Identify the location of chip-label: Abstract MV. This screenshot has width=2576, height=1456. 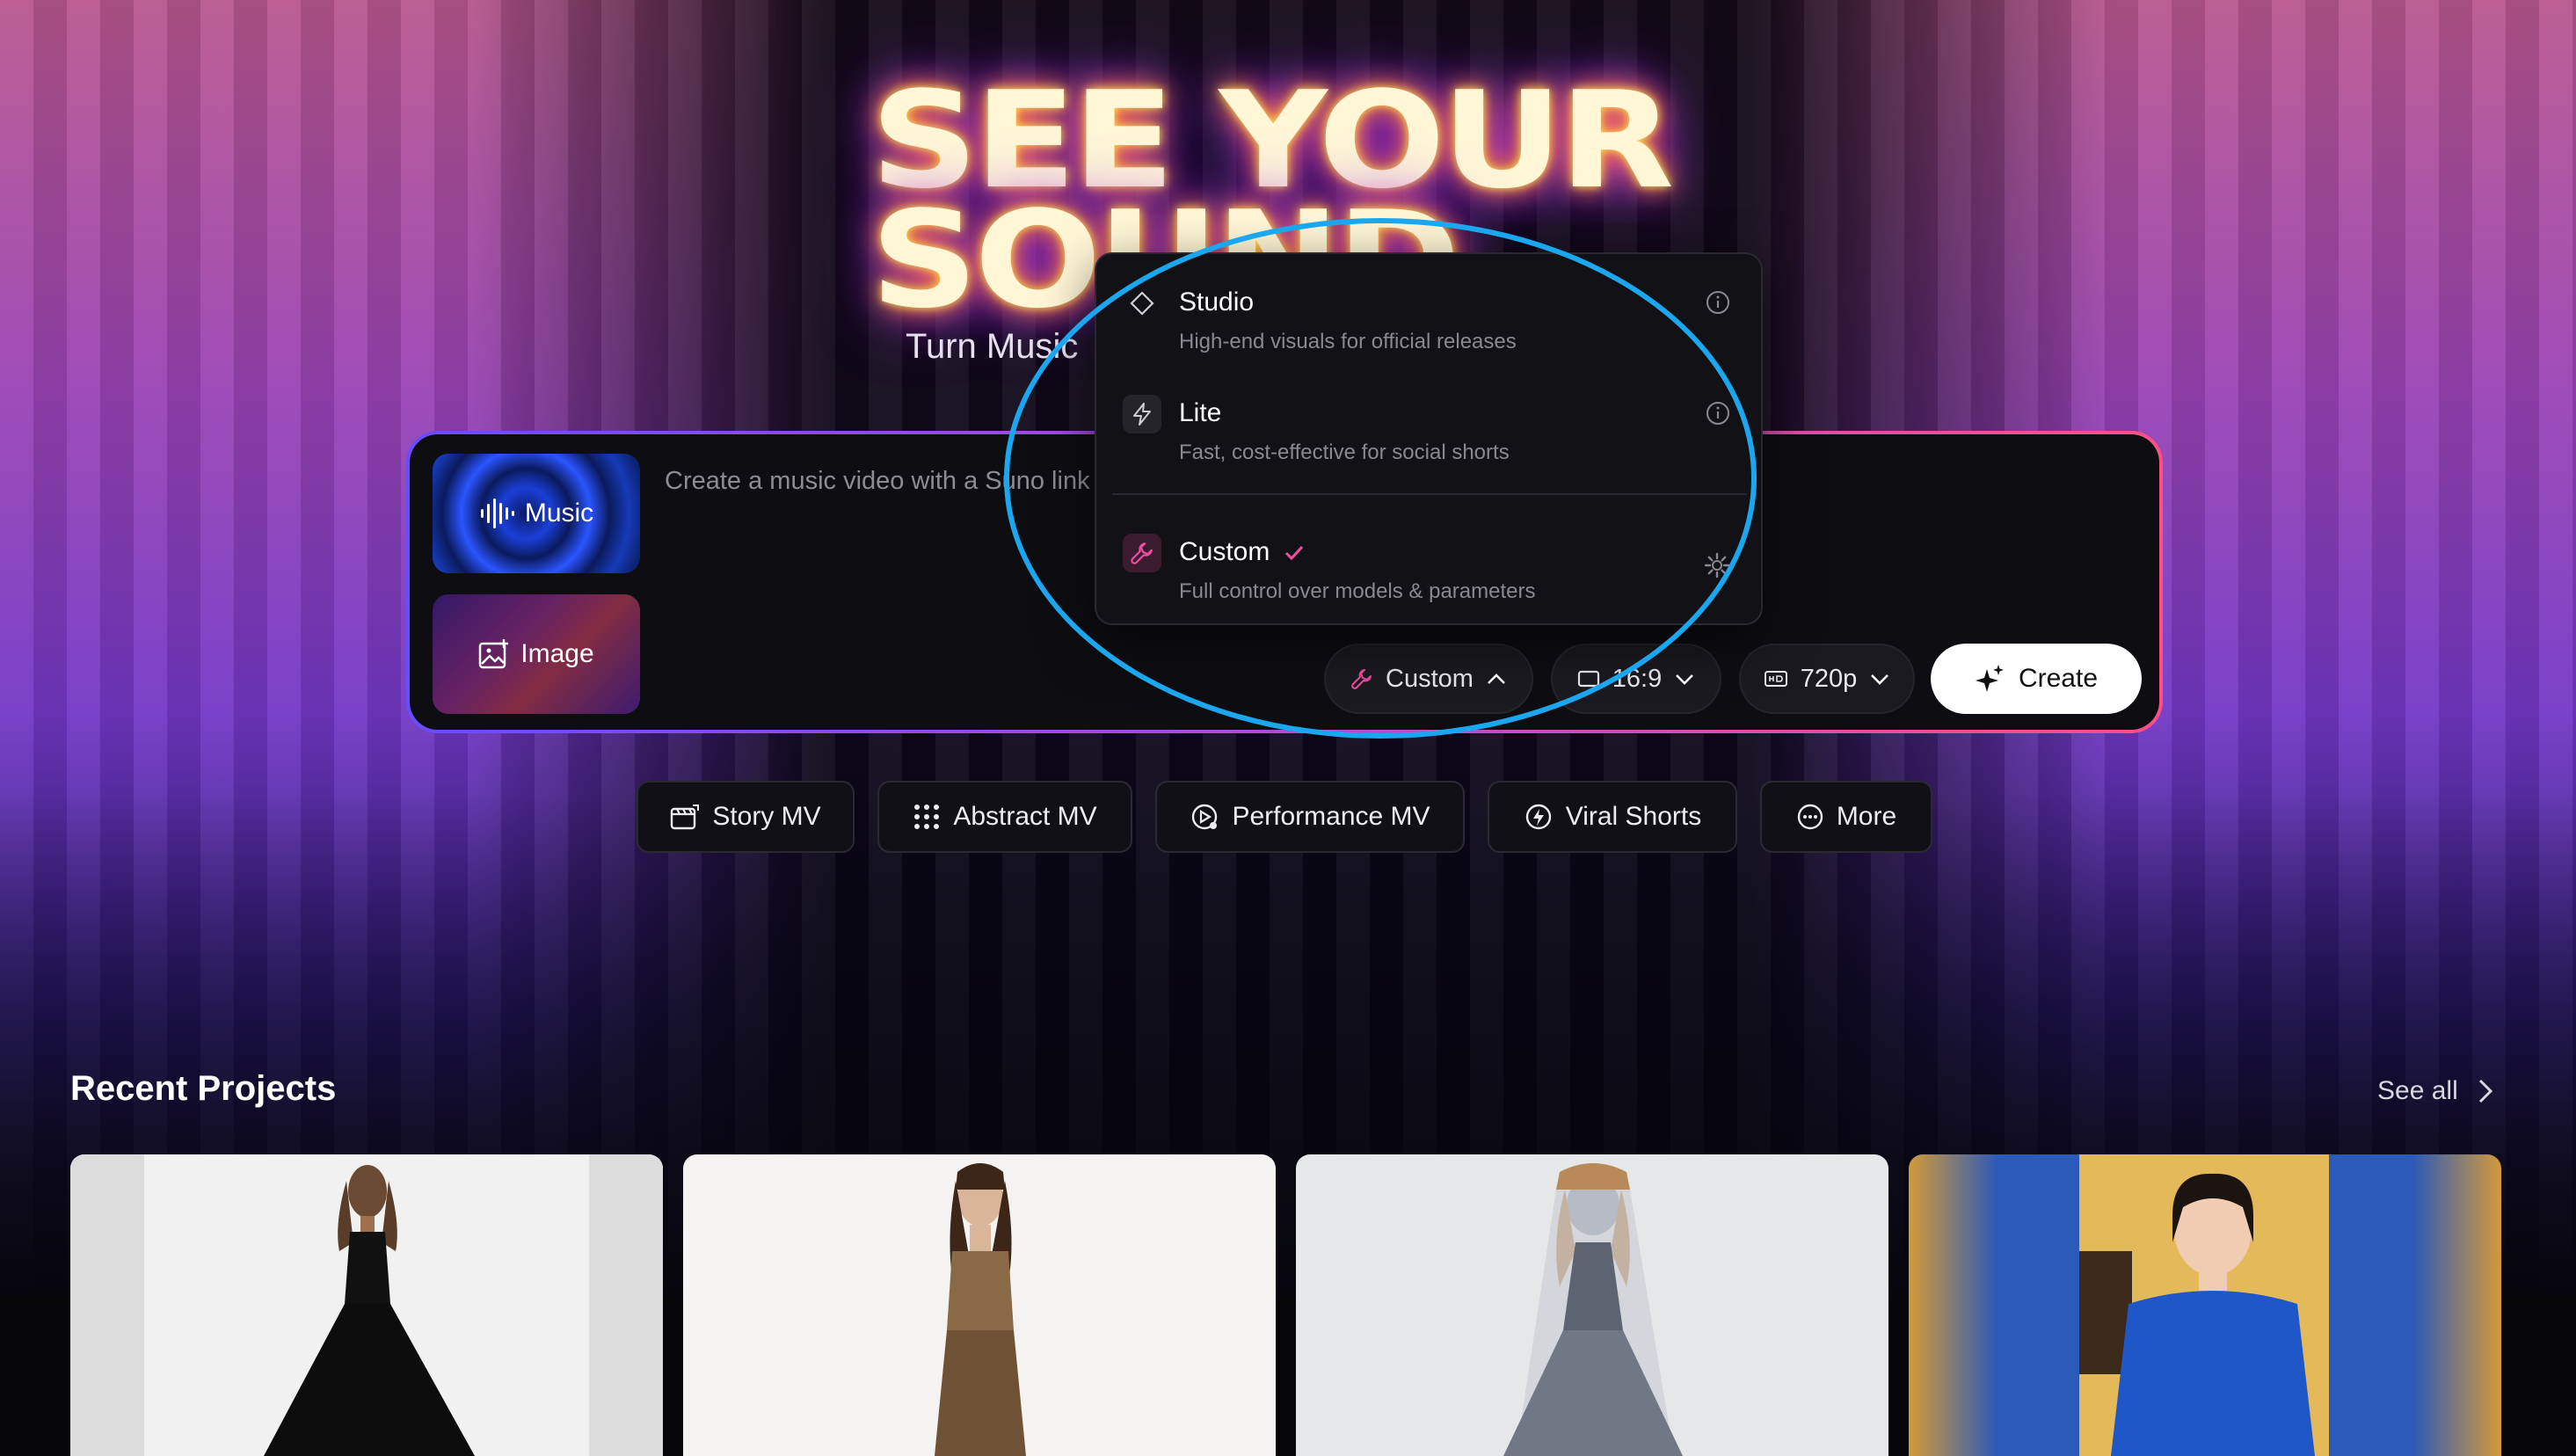
(1025, 816).